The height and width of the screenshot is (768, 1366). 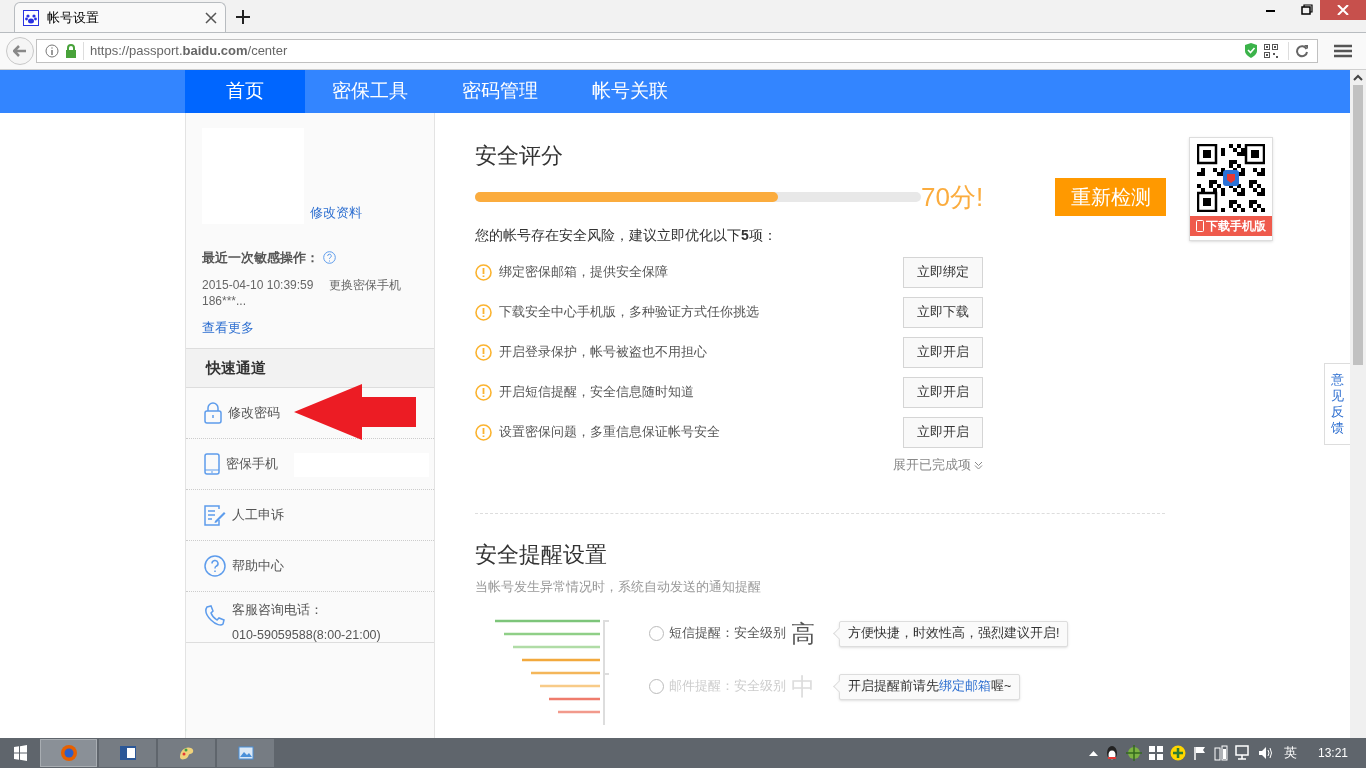 I want to click on address-field: https://passport.baidu.com/center, so click(x=677, y=51).